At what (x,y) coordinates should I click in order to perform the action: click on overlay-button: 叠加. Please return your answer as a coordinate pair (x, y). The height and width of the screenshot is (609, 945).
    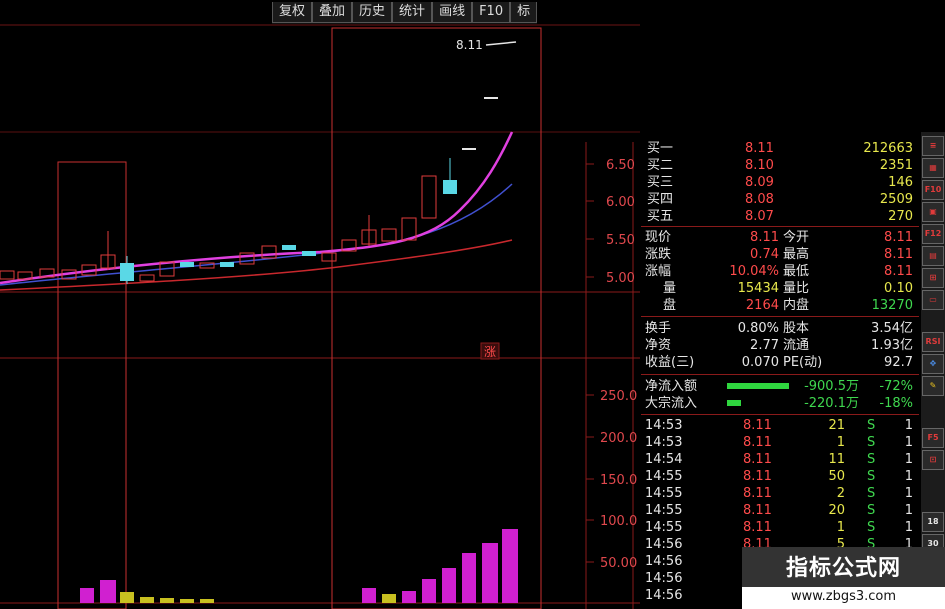
    Looking at the image, I should click on (332, 12).